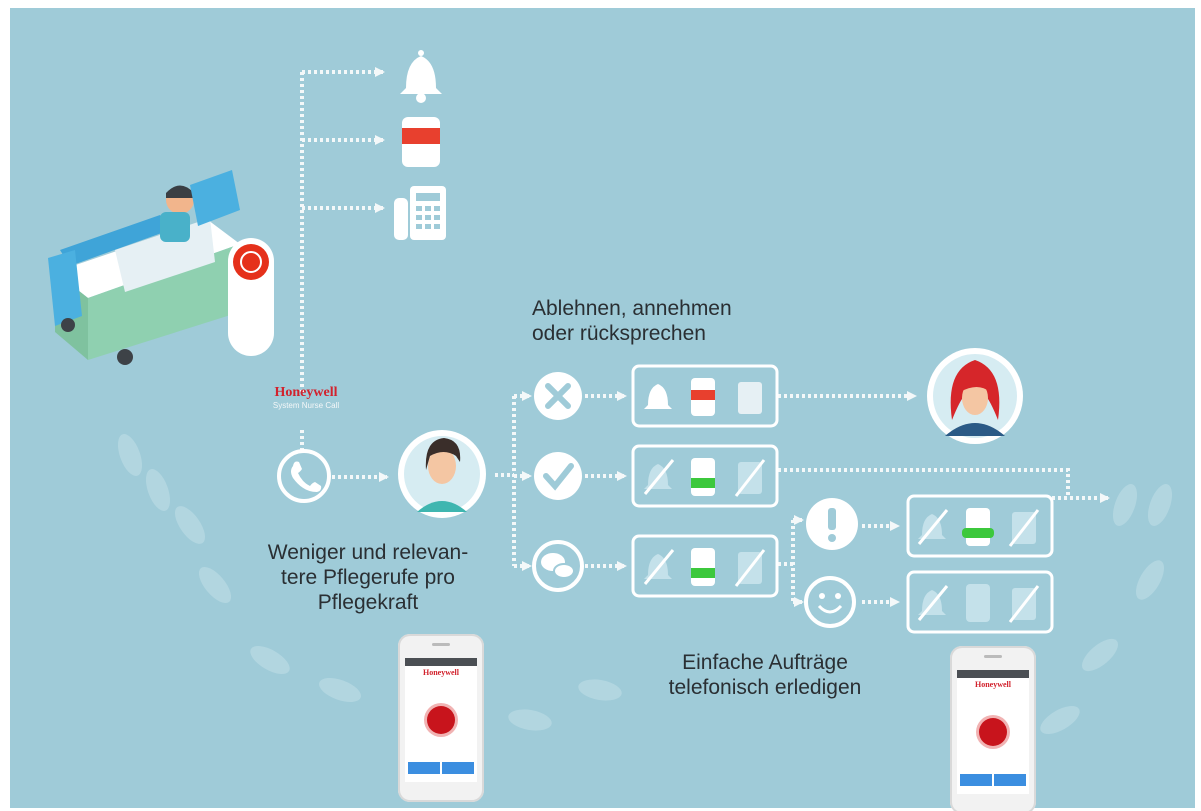  I want to click on caption-line: tere Pflegerufe pro, so click(368, 577).